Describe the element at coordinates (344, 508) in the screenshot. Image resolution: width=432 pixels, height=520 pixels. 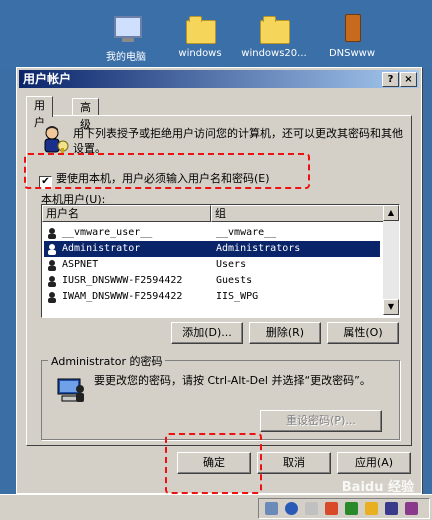
I see `system-tray` at that location.